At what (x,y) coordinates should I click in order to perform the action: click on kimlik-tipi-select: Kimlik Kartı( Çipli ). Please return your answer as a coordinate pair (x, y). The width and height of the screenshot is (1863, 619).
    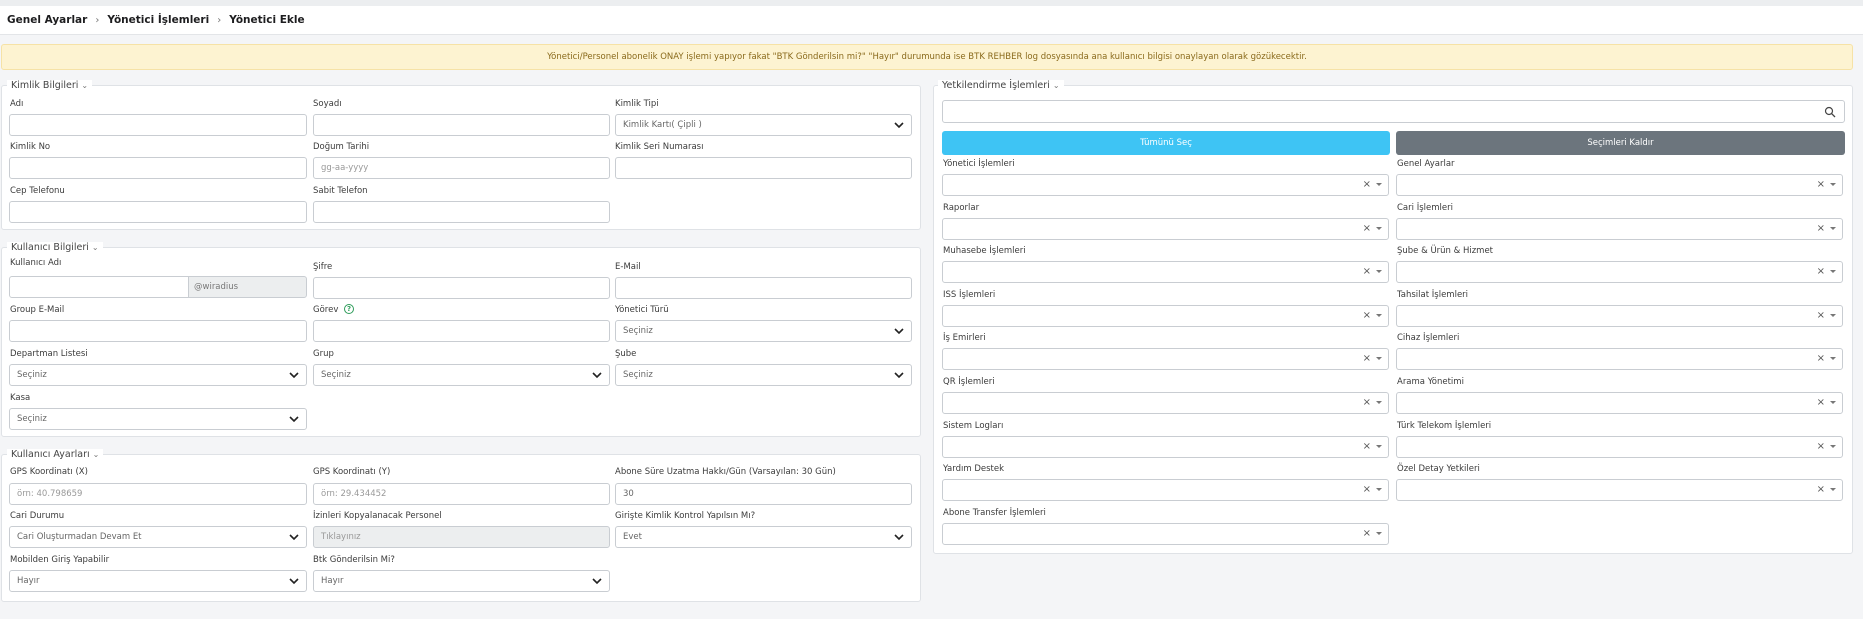
    Looking at the image, I should click on (763, 125).